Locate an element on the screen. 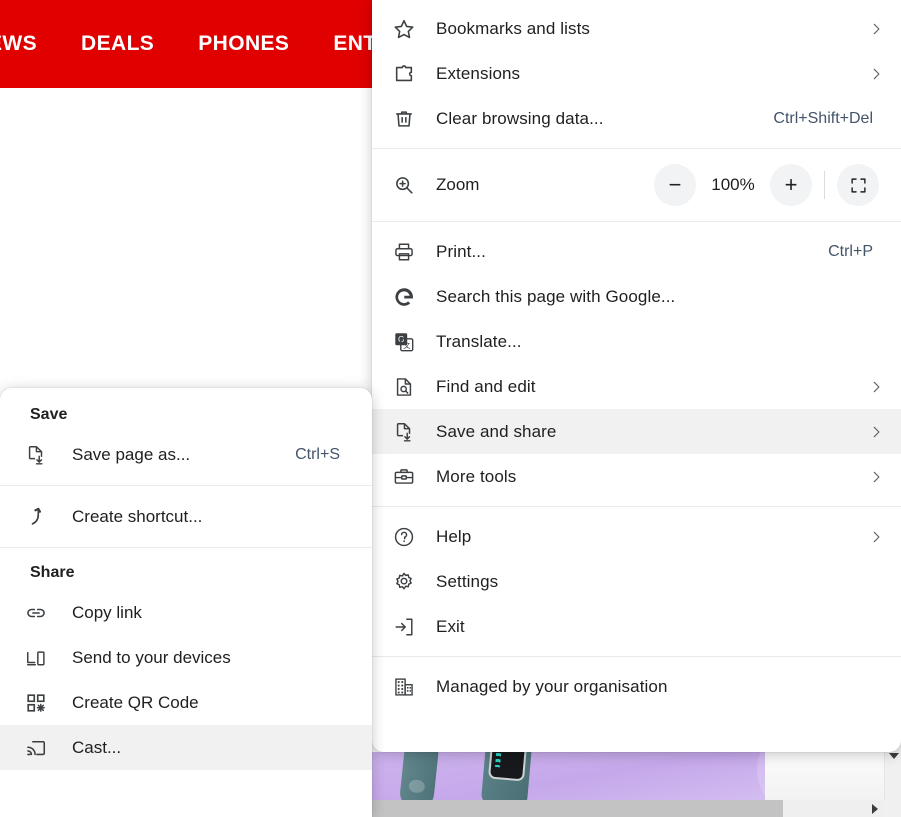  menu-item-save-and-share: Save and share is located at coordinates (636, 431).